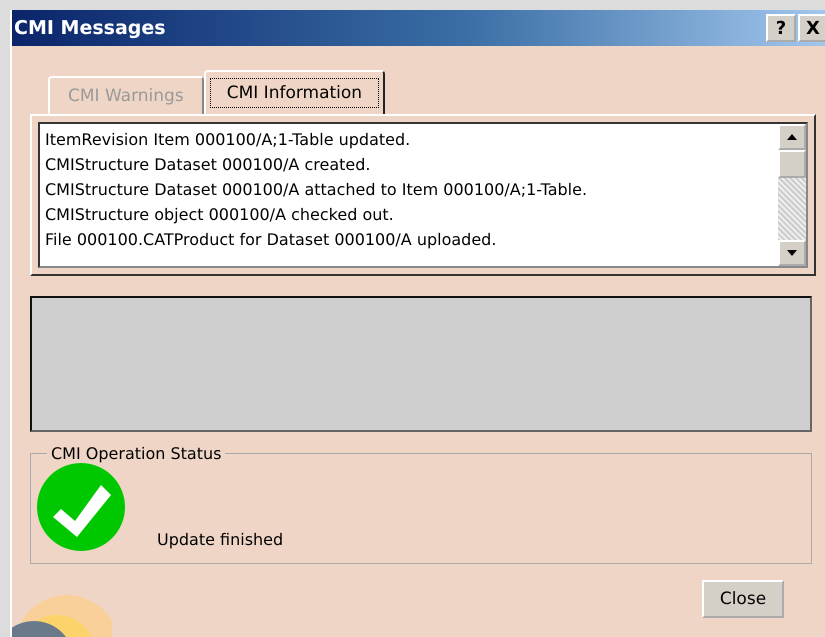 The image size is (825, 637). What do you see at coordinates (792, 137) in the screenshot?
I see `scroll-up-icon` at bounding box center [792, 137].